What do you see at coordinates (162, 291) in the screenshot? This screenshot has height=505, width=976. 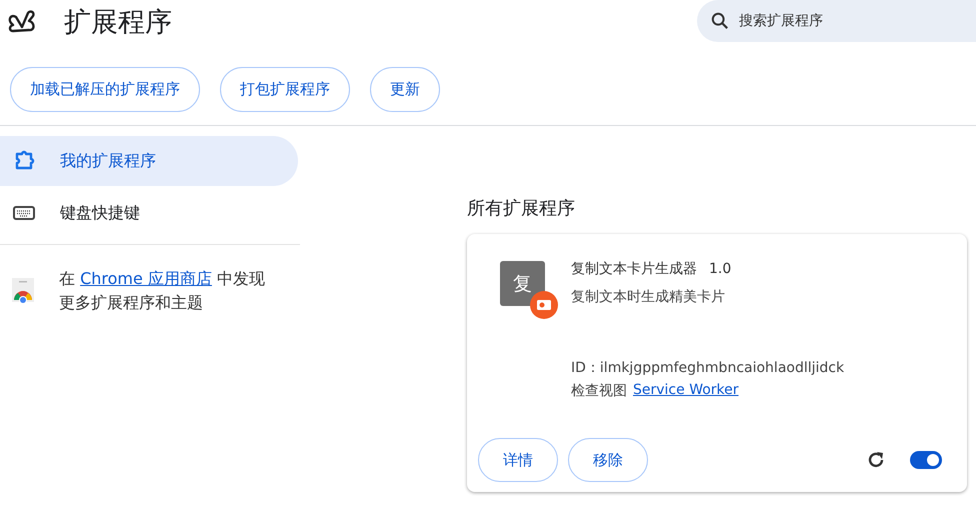 I see `store-promo-text: 在 Chrome 应用商店 中发现更多扩展程序和主题` at bounding box center [162, 291].